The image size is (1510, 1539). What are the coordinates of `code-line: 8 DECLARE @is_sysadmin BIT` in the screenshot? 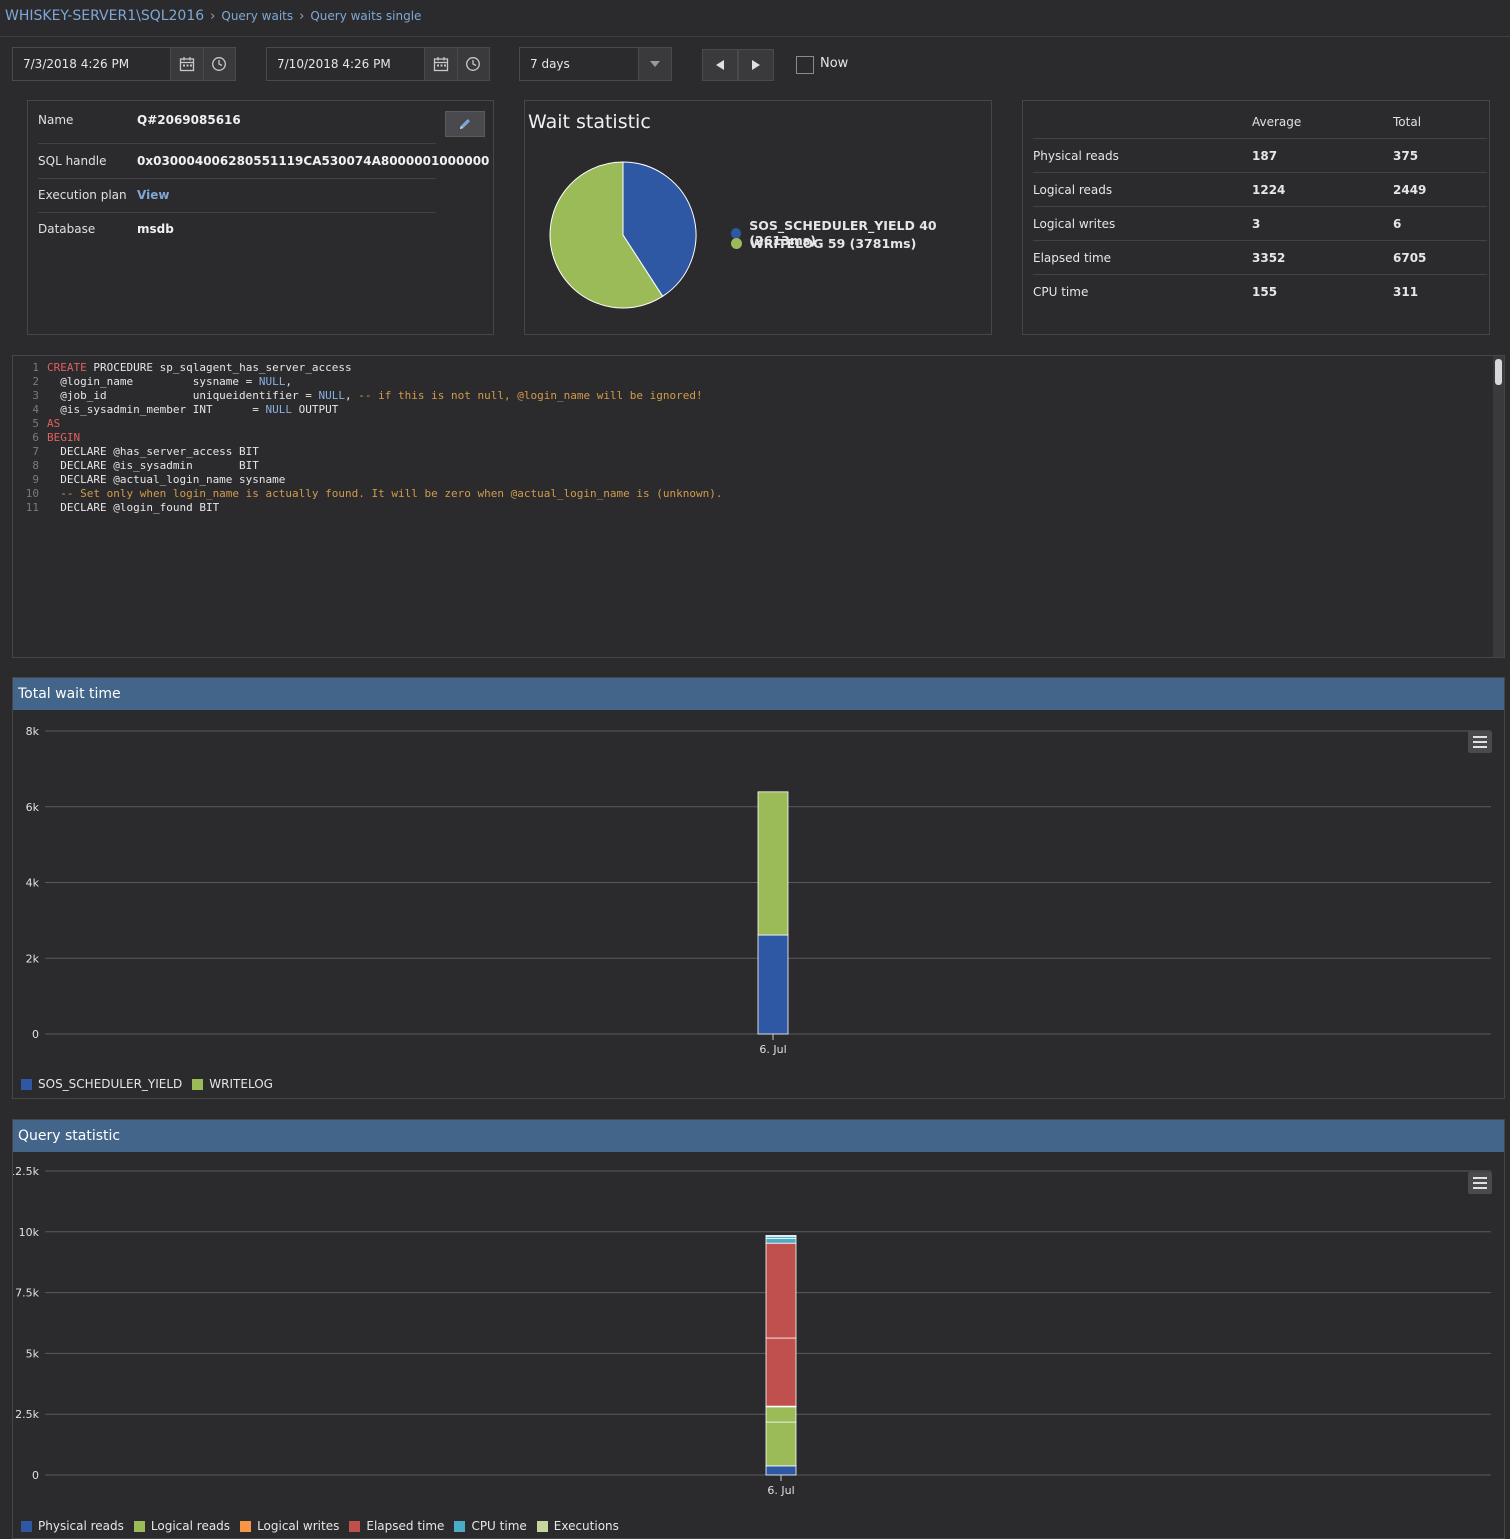 It's located at (145, 465).